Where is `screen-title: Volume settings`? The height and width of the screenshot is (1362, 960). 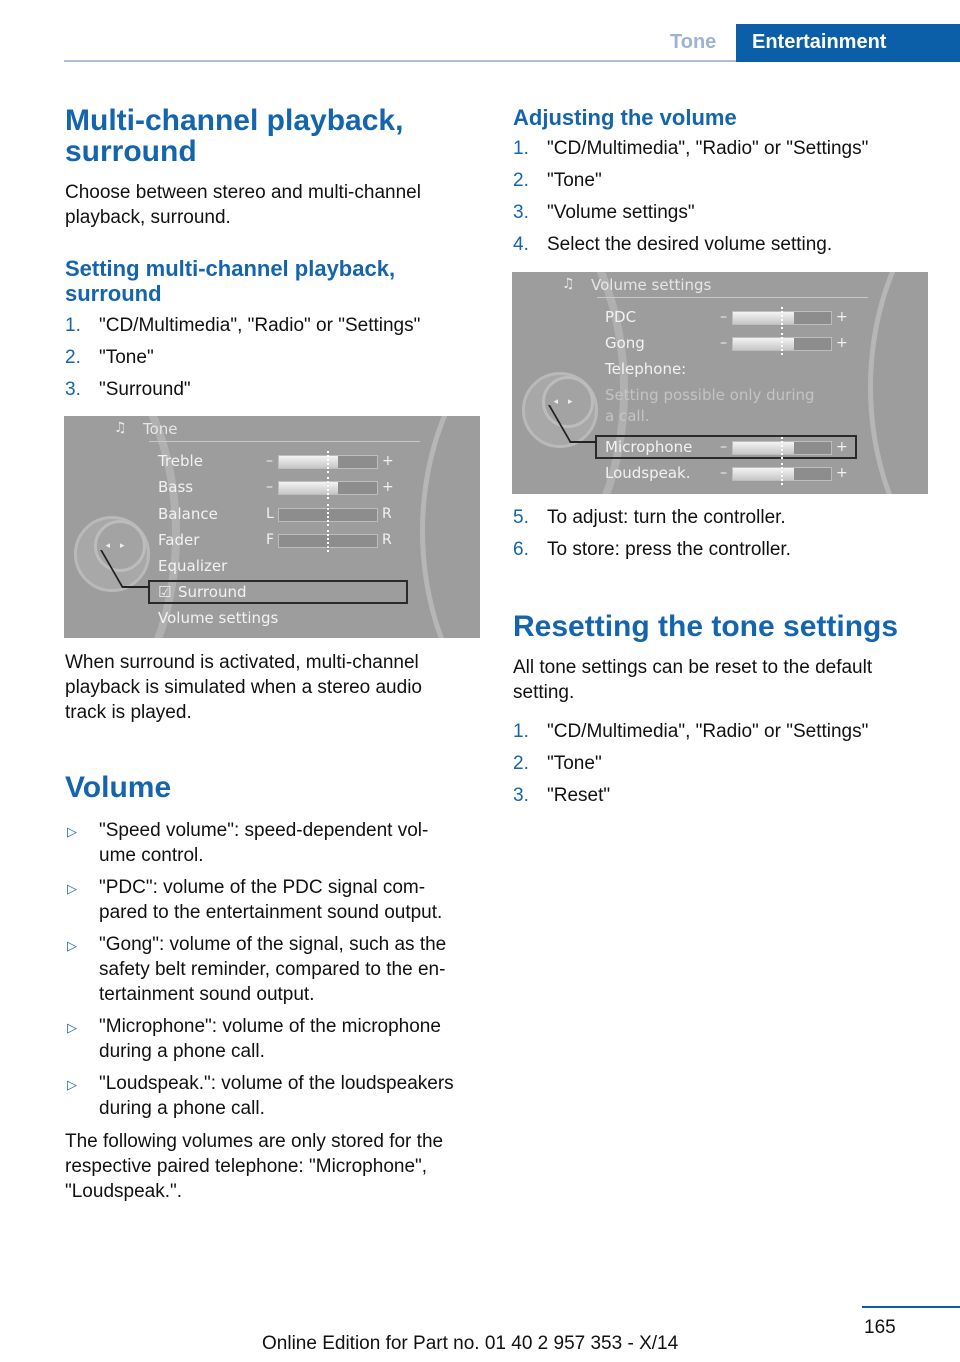
screen-title: Volume settings is located at coordinates (651, 285).